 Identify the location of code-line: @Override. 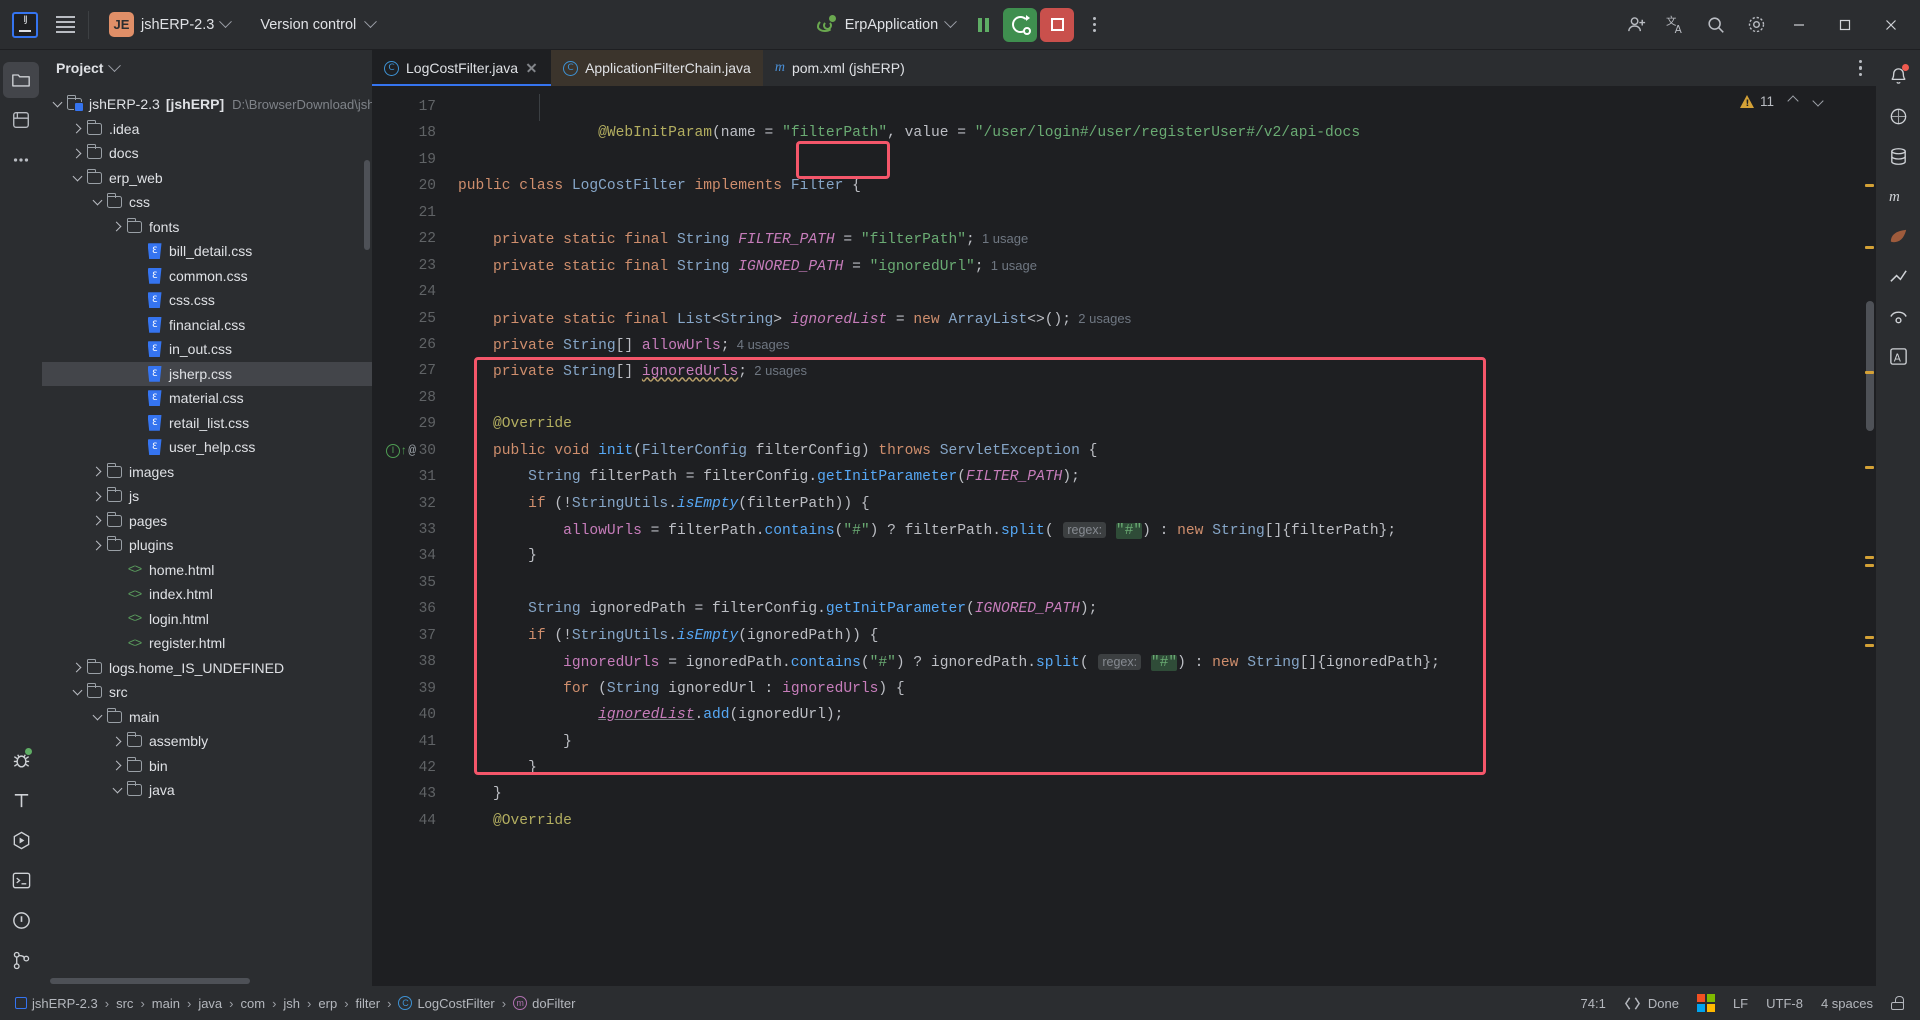
(1160, 424).